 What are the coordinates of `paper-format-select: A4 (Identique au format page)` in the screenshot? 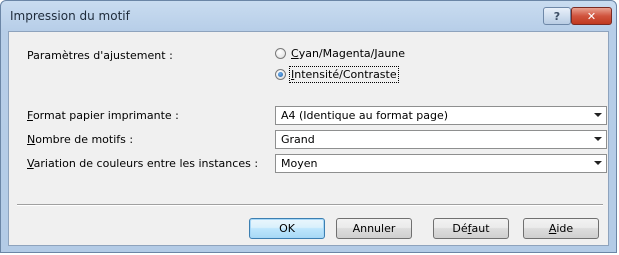 It's located at (441, 115).